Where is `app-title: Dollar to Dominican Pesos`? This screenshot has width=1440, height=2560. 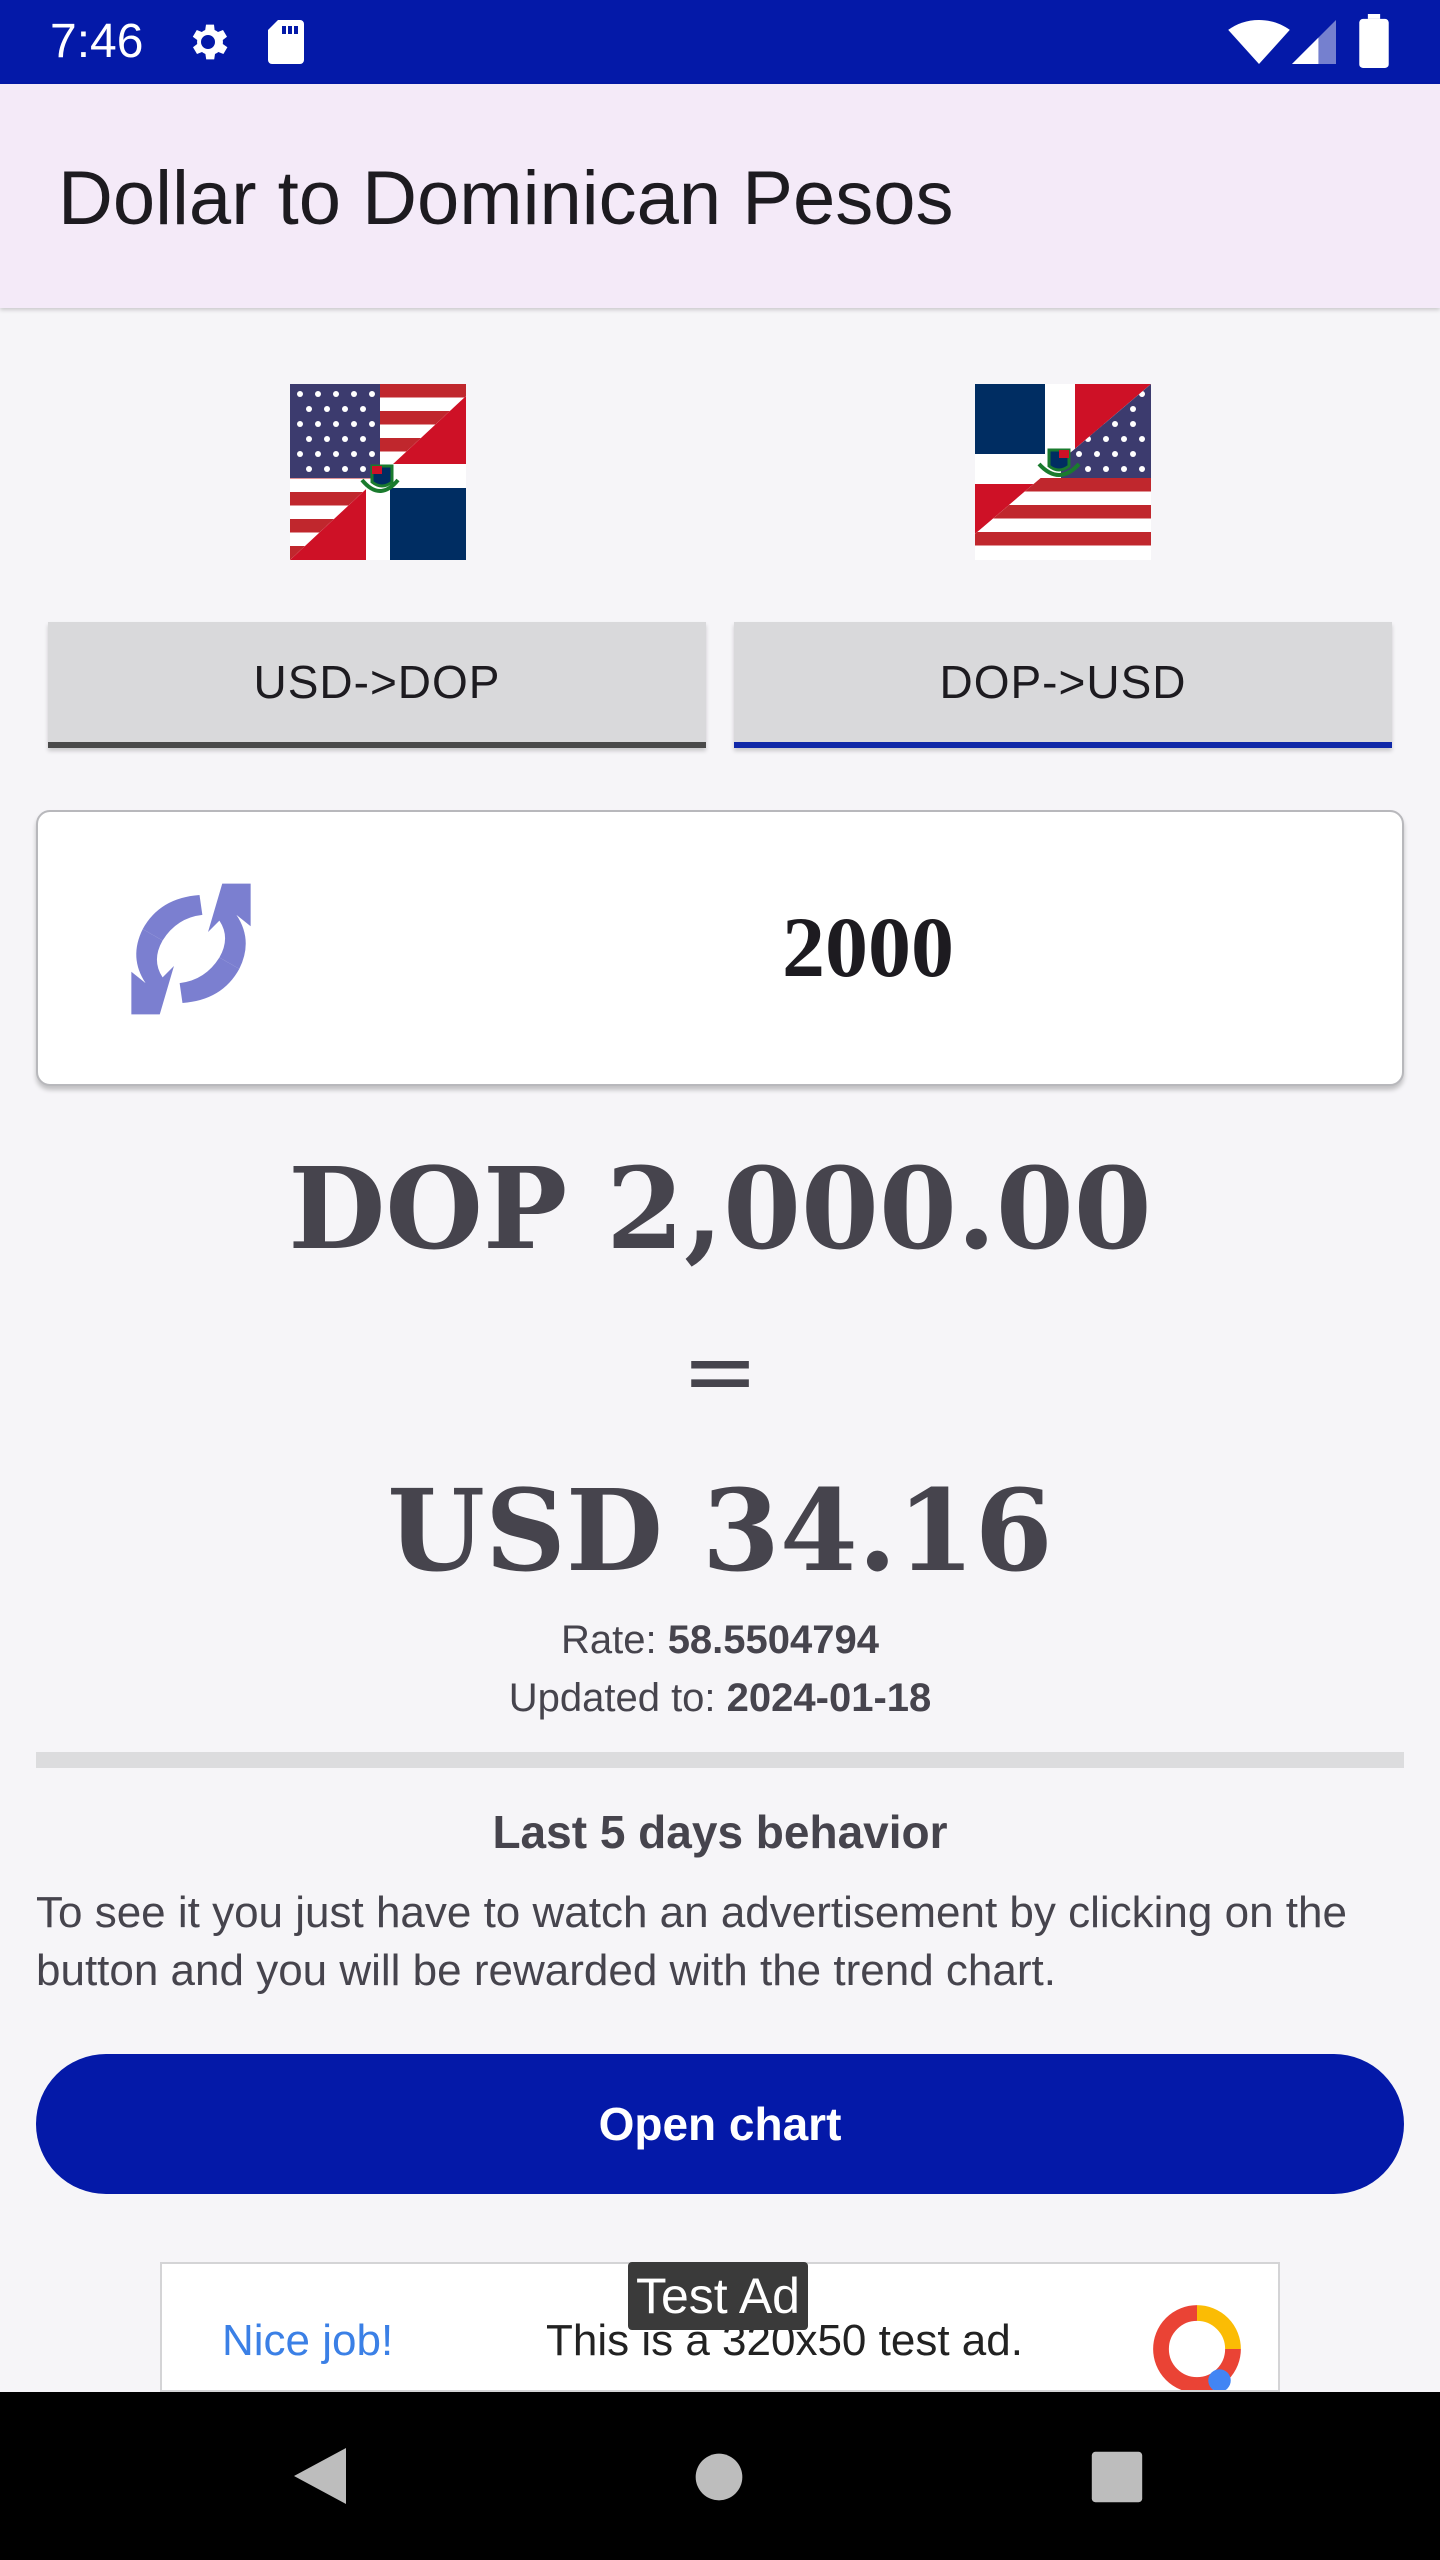 app-title: Dollar to Dominican Pesos is located at coordinates (506, 198).